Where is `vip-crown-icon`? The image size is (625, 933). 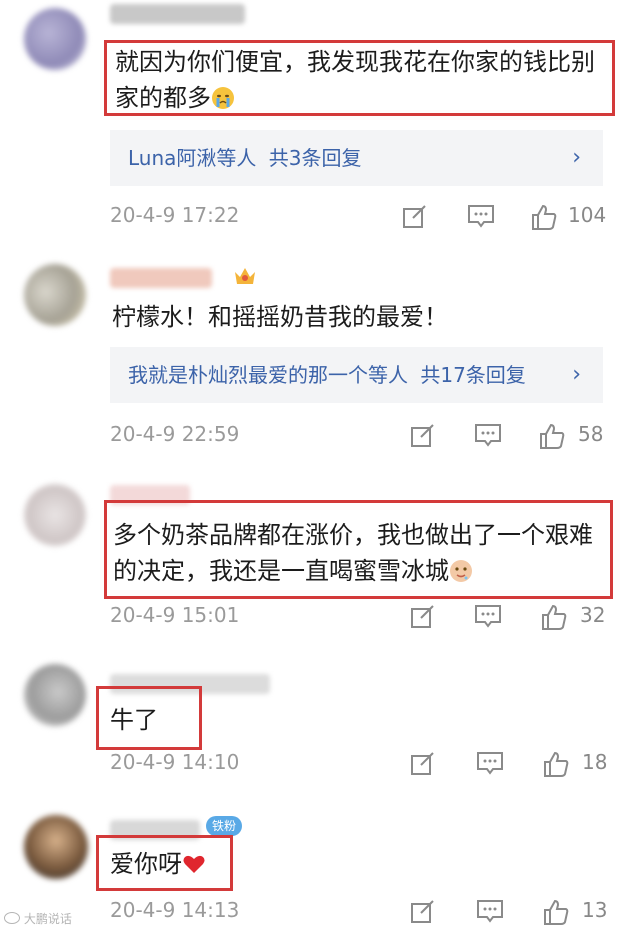 vip-crown-icon is located at coordinates (245, 276).